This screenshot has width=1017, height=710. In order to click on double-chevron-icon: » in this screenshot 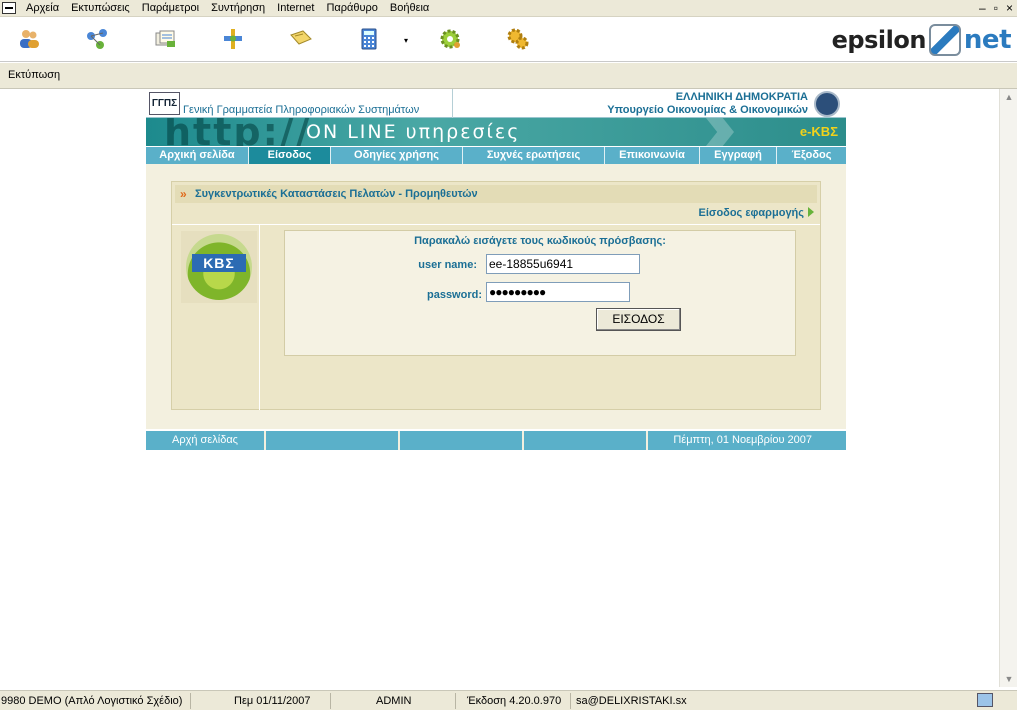, I will do `click(183, 194)`.